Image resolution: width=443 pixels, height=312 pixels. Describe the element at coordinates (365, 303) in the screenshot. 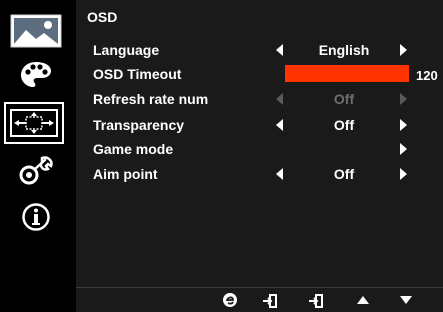

I see `up-arrow-icon` at that location.